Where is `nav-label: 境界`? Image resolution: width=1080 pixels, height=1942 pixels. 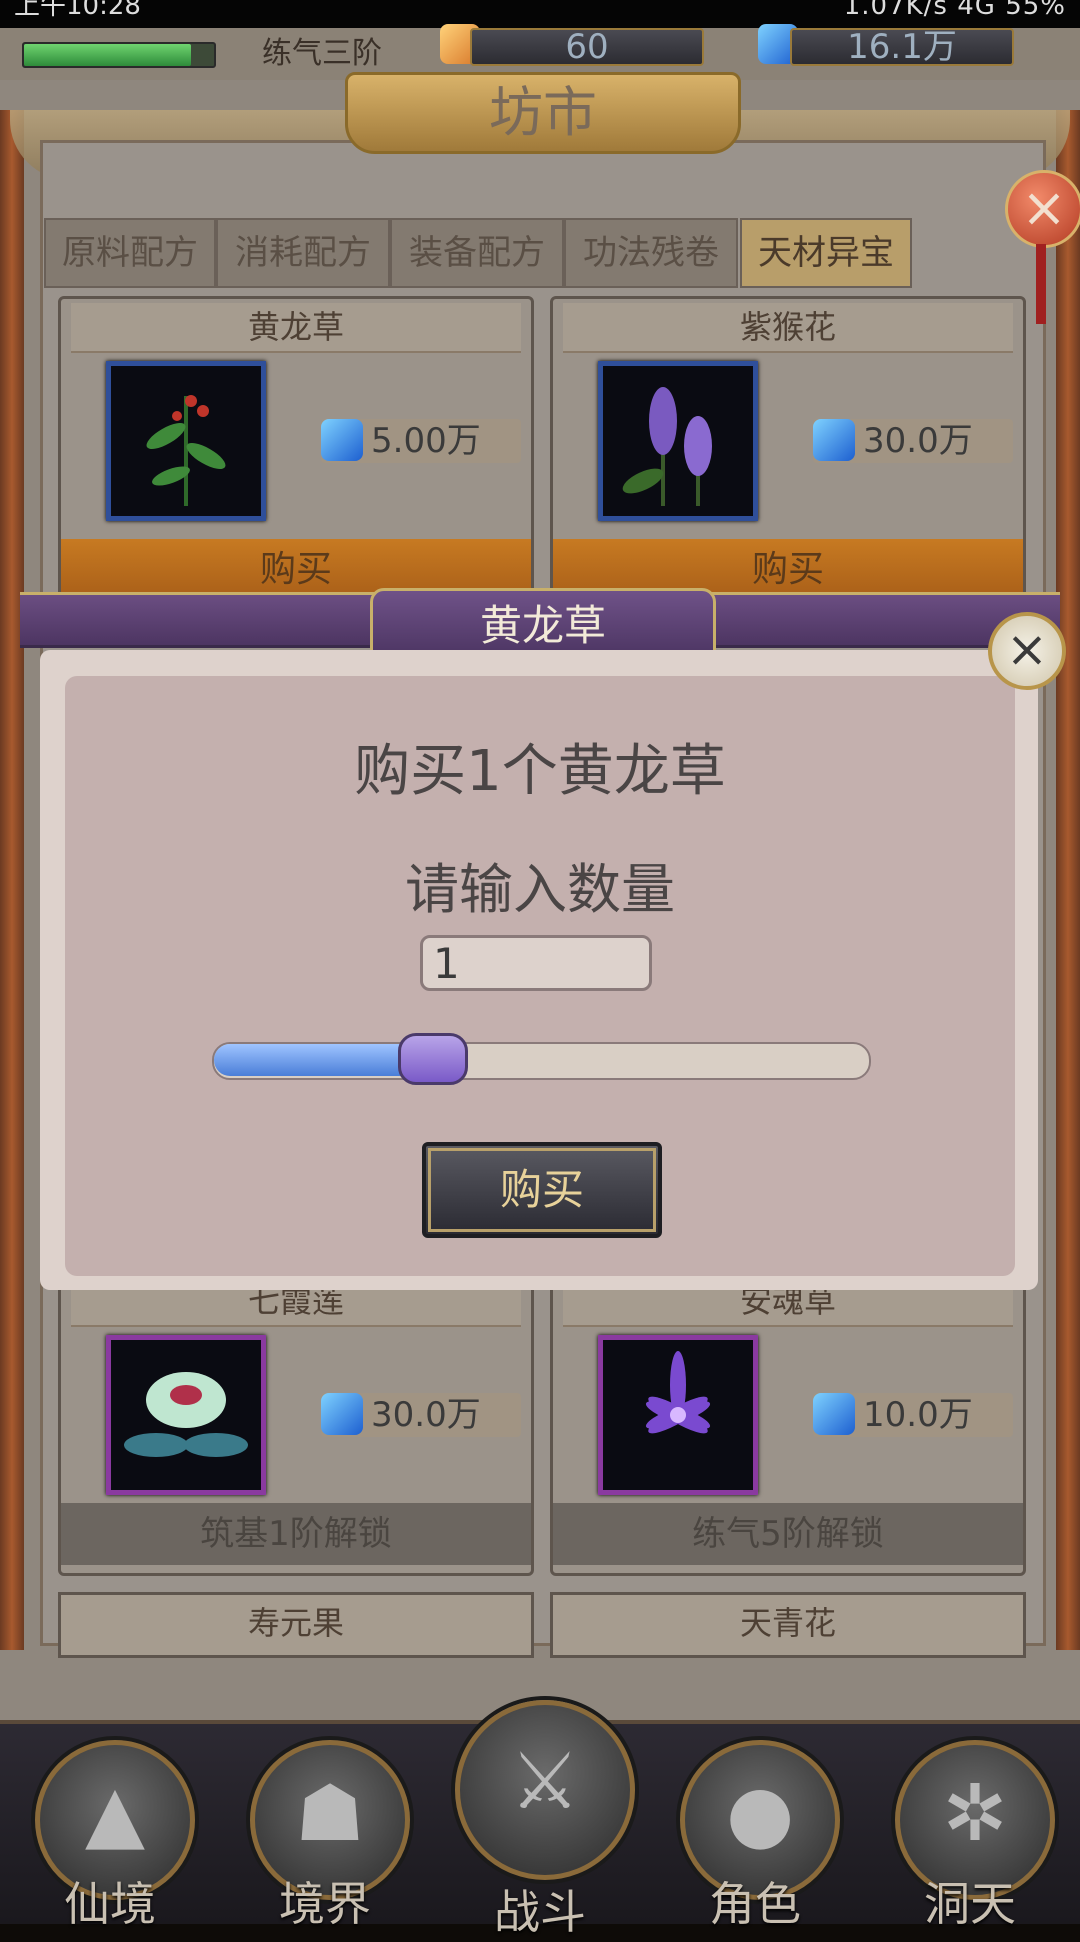 nav-label: 境界 is located at coordinates (325, 1904).